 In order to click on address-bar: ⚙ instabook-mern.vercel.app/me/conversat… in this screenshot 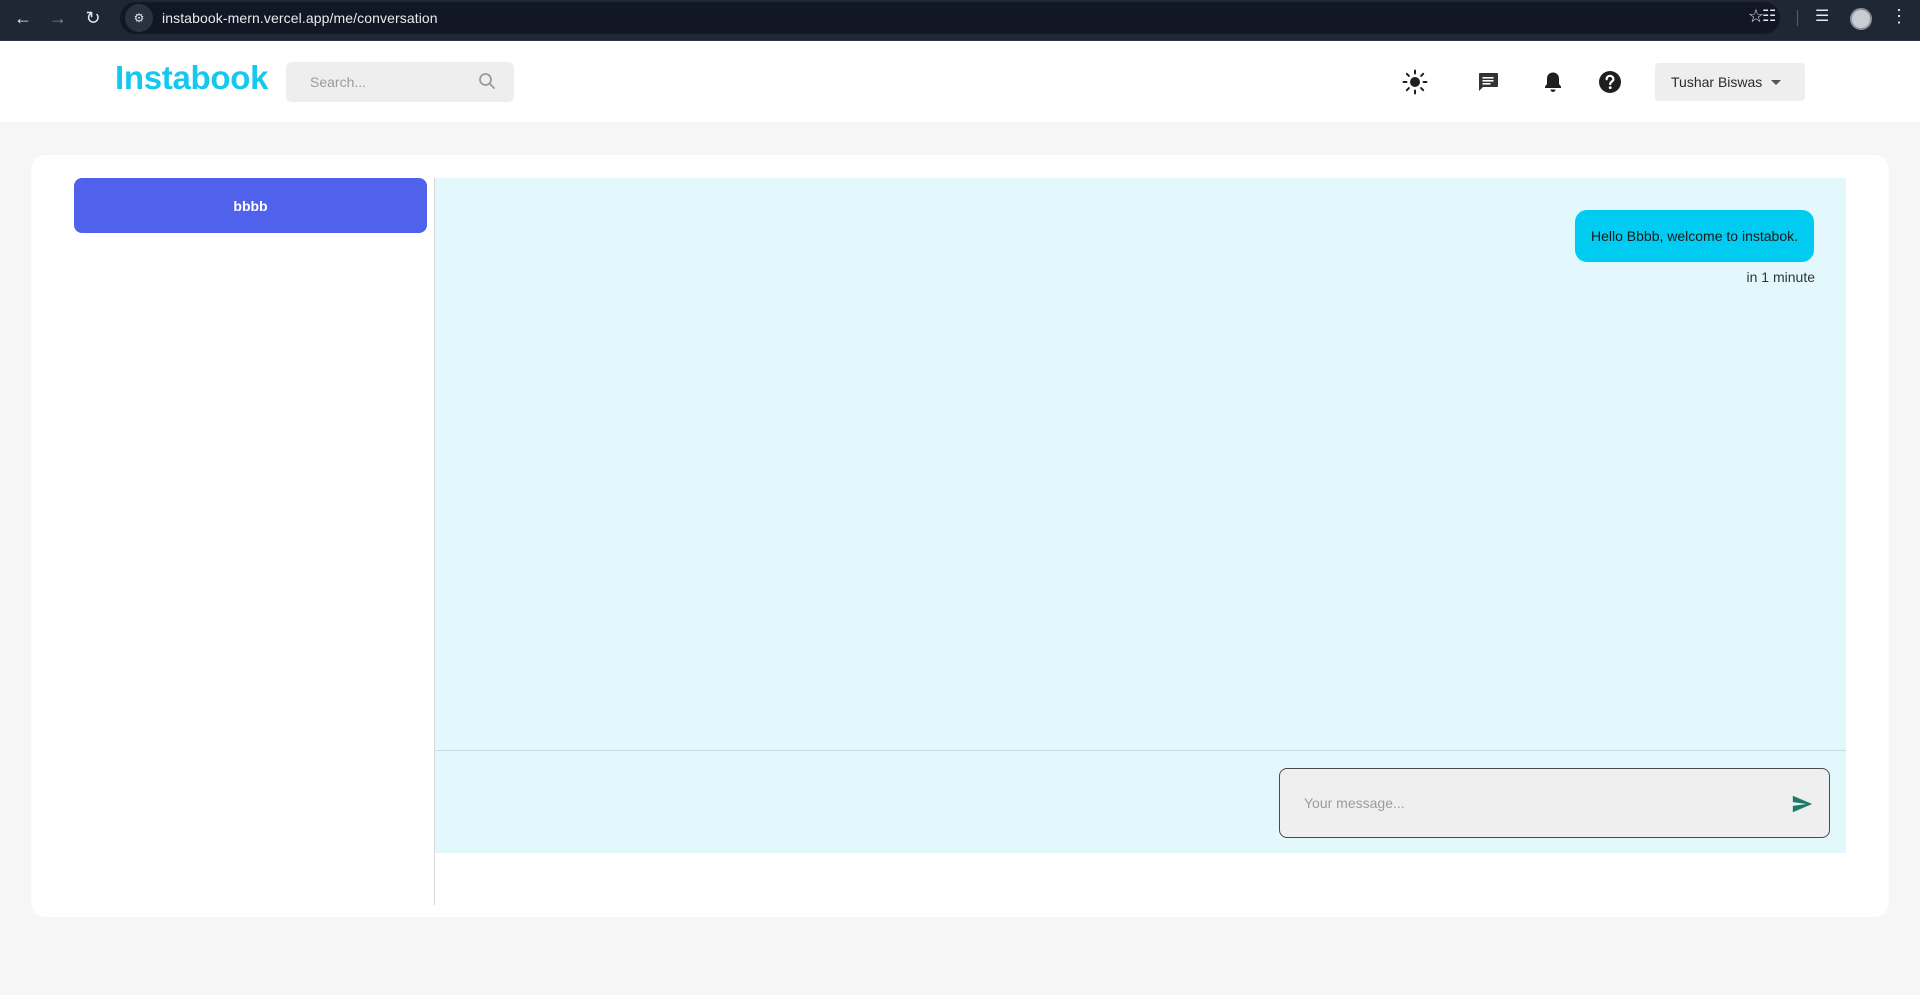, I will do `click(950, 18)`.